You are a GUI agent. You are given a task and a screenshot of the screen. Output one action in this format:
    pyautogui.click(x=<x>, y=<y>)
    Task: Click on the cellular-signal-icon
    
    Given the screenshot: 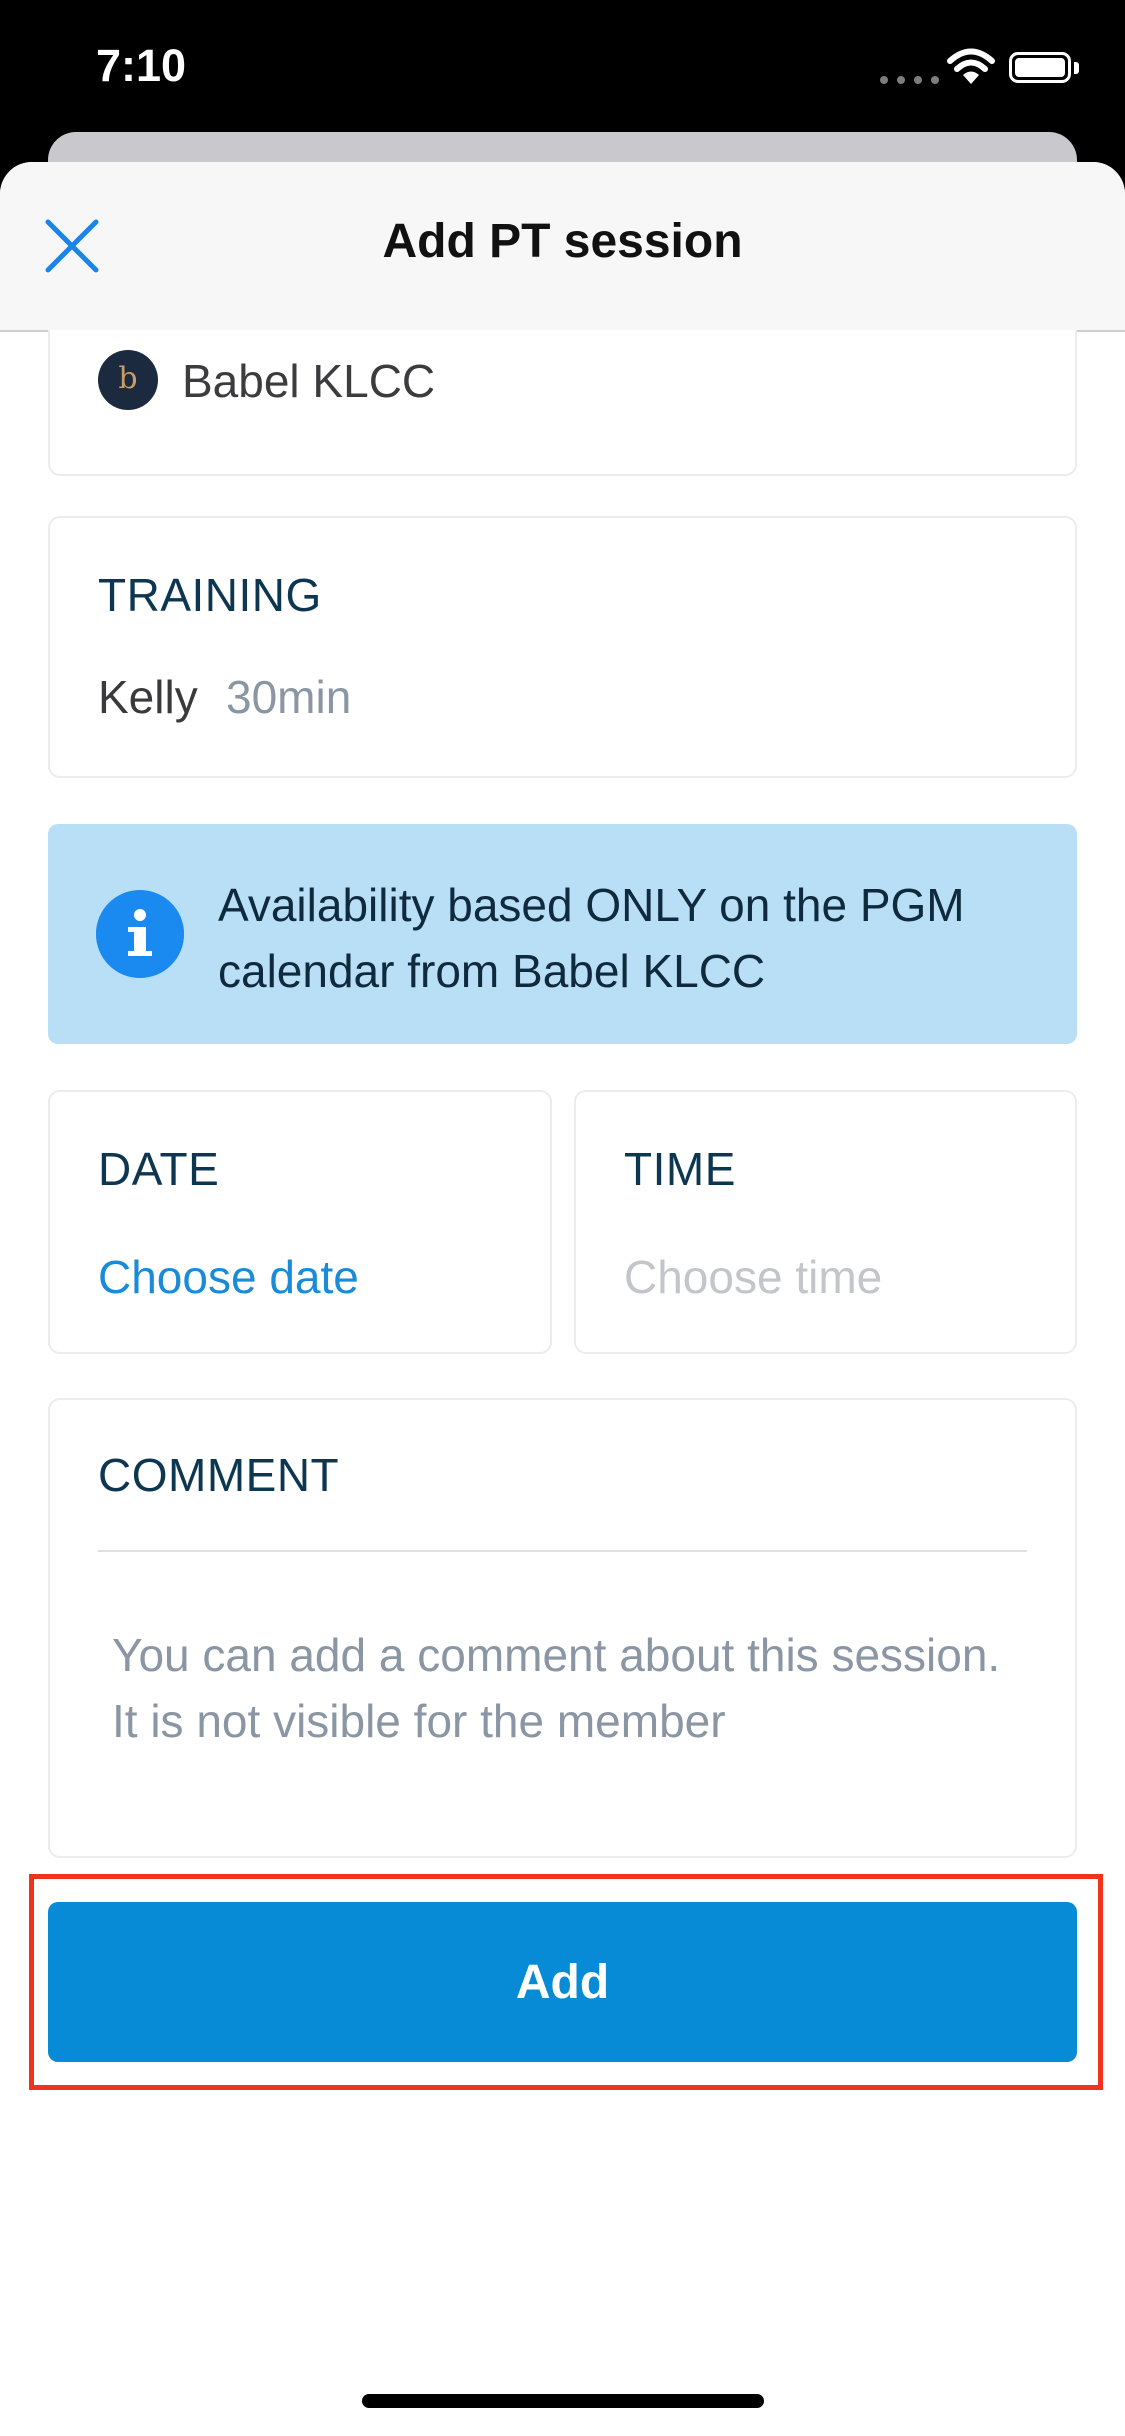 What is the action you would take?
    pyautogui.click(x=909, y=80)
    